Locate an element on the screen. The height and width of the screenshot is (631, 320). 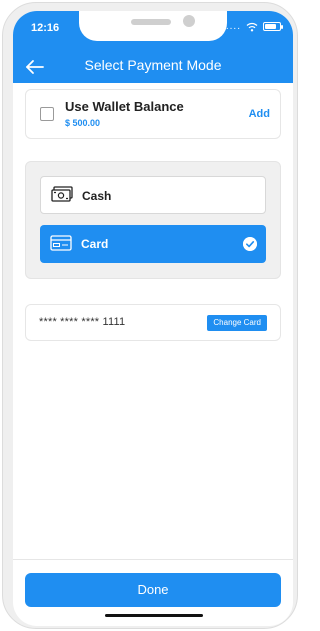
device-notch is located at coordinates (153, 26).